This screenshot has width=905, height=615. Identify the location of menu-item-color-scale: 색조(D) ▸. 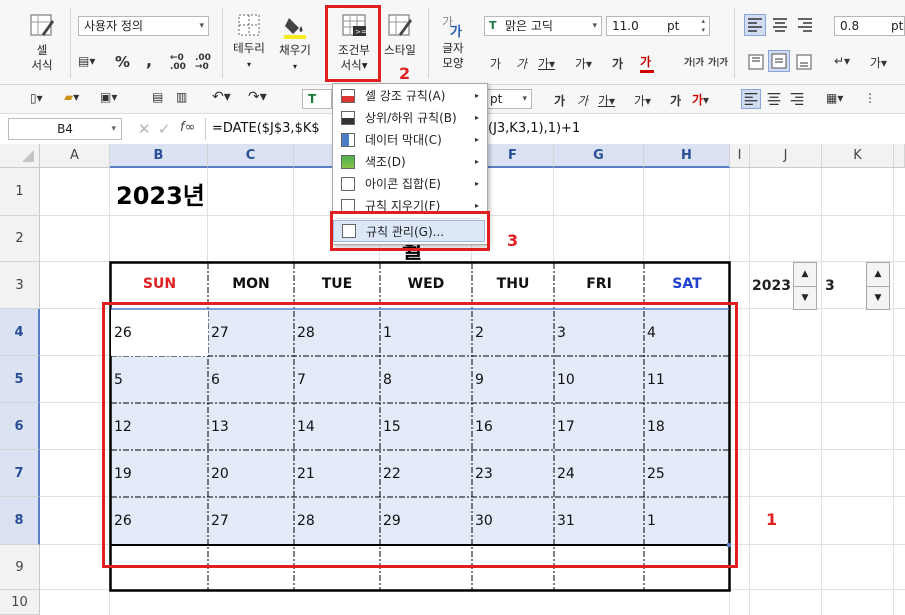
(409, 162).